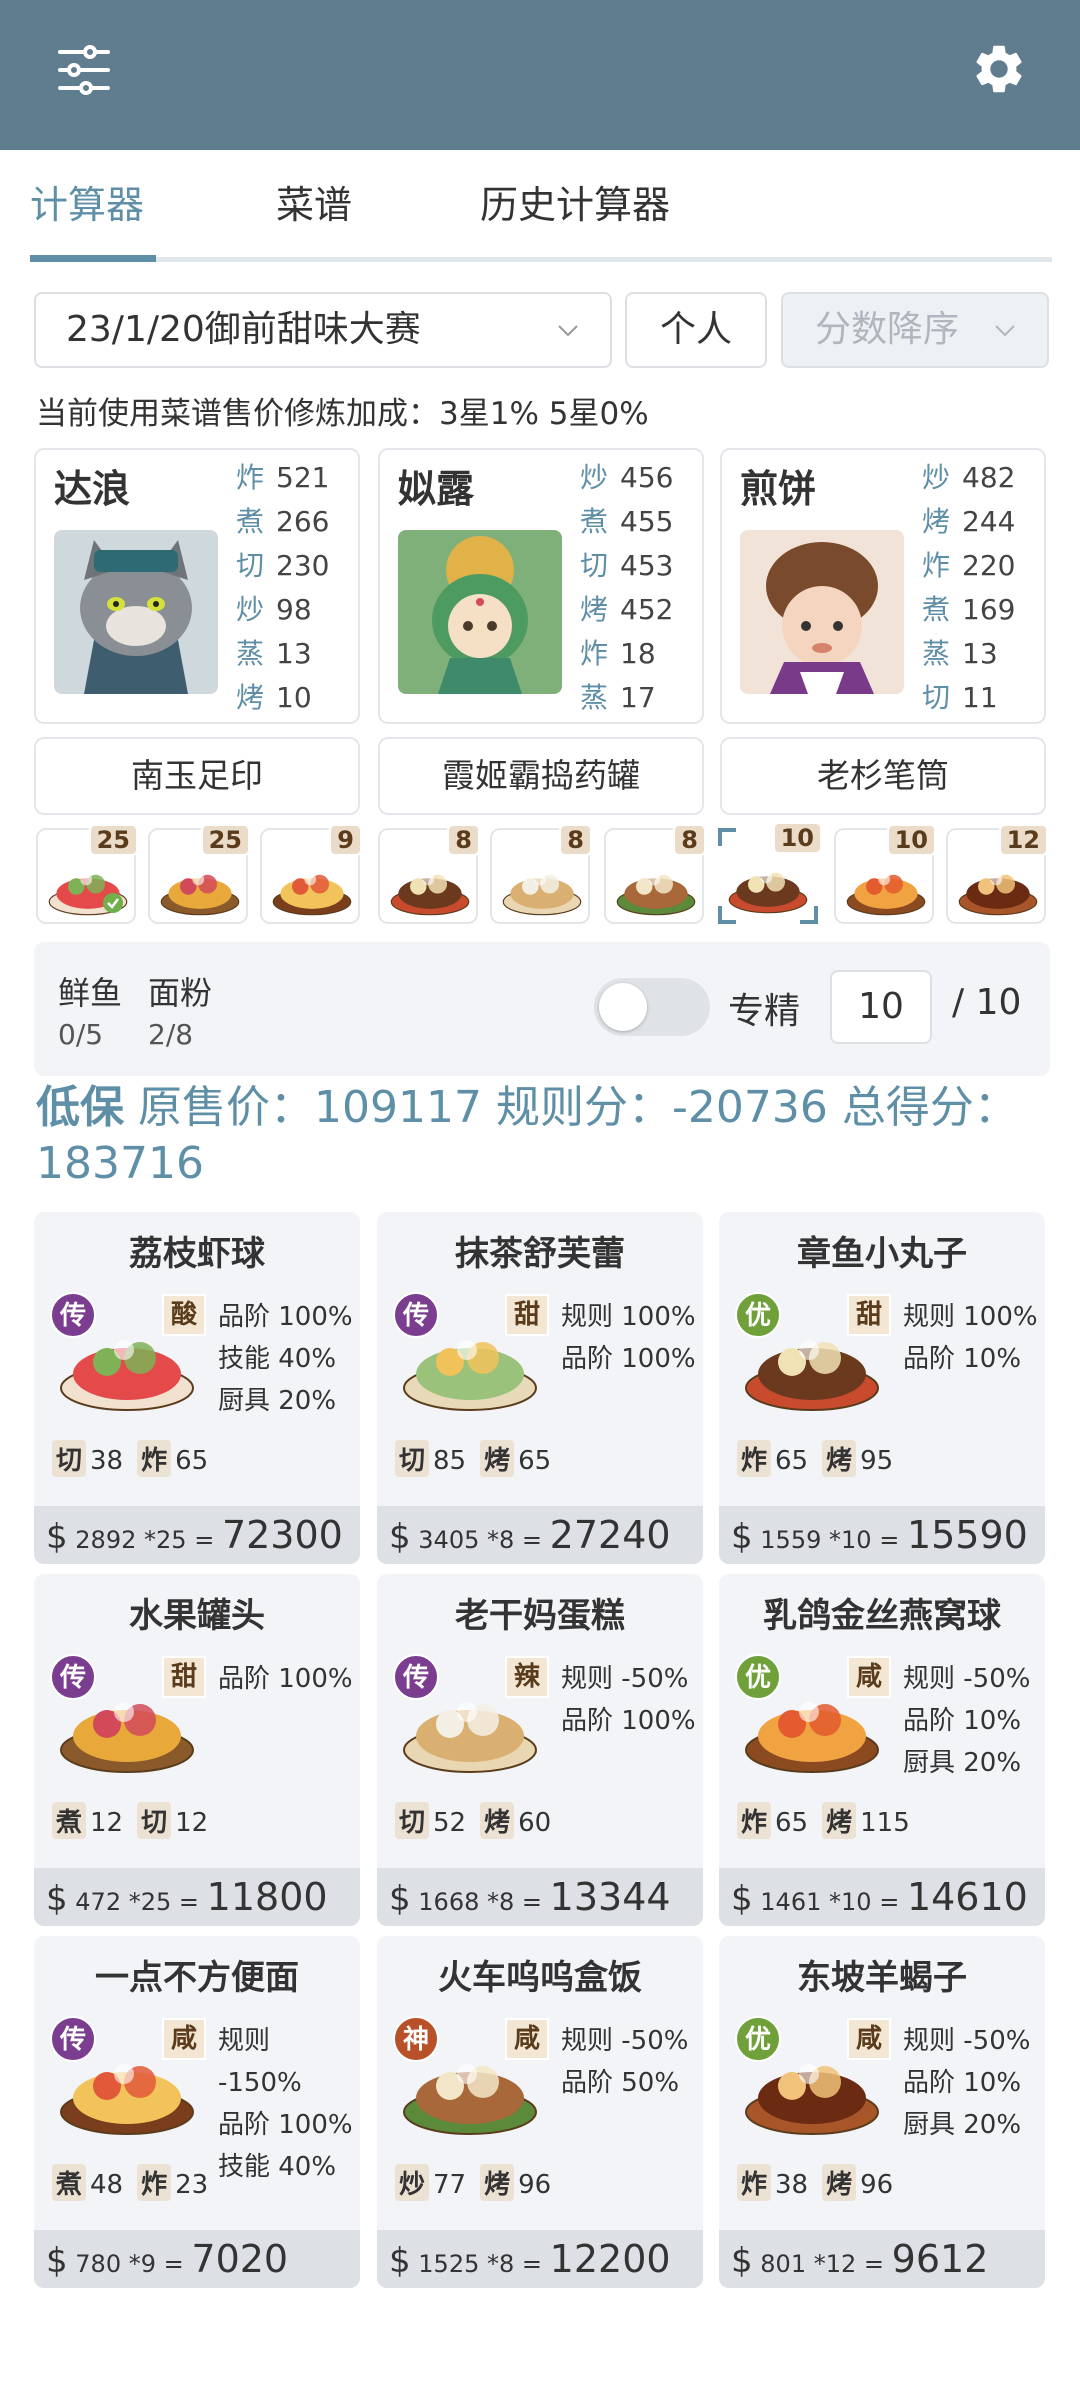 Image resolution: width=1080 pixels, height=2400 pixels. Describe the element at coordinates (277, 2167) in the screenshot. I see `bonus-line: 技能 40%` at that location.